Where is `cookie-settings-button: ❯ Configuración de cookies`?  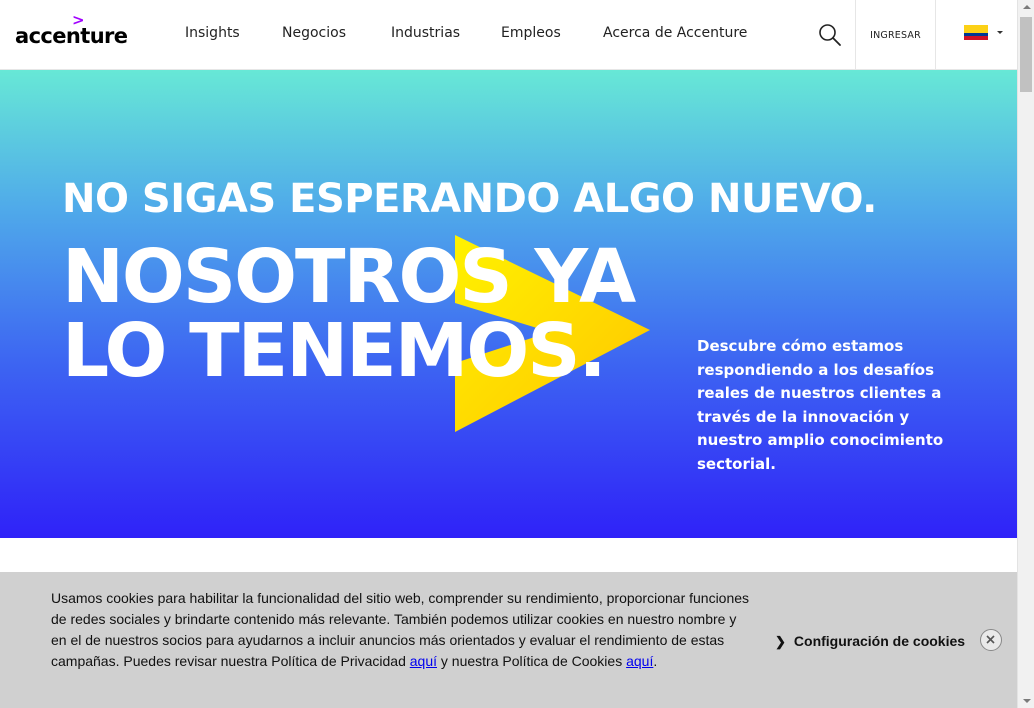 cookie-settings-button: ❯ Configuración de cookies is located at coordinates (870, 641).